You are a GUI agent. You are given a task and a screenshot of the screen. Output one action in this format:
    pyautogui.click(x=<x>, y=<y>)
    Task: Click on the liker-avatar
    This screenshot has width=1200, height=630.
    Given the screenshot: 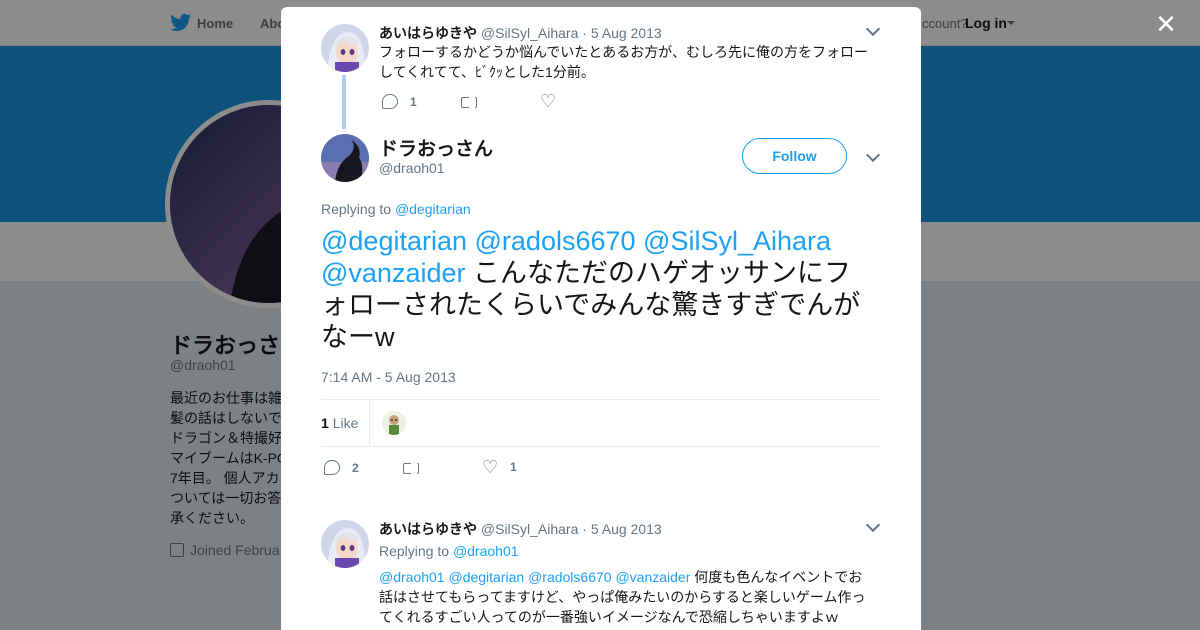 What is the action you would take?
    pyautogui.click(x=394, y=423)
    